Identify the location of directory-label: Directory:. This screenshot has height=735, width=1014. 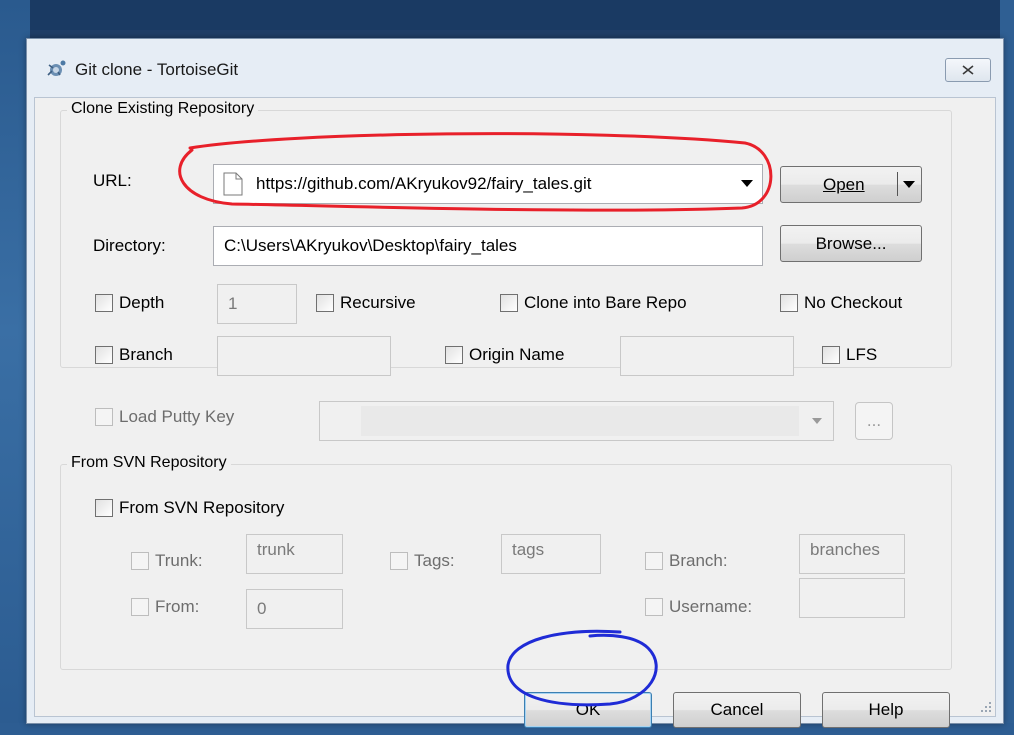
(129, 245).